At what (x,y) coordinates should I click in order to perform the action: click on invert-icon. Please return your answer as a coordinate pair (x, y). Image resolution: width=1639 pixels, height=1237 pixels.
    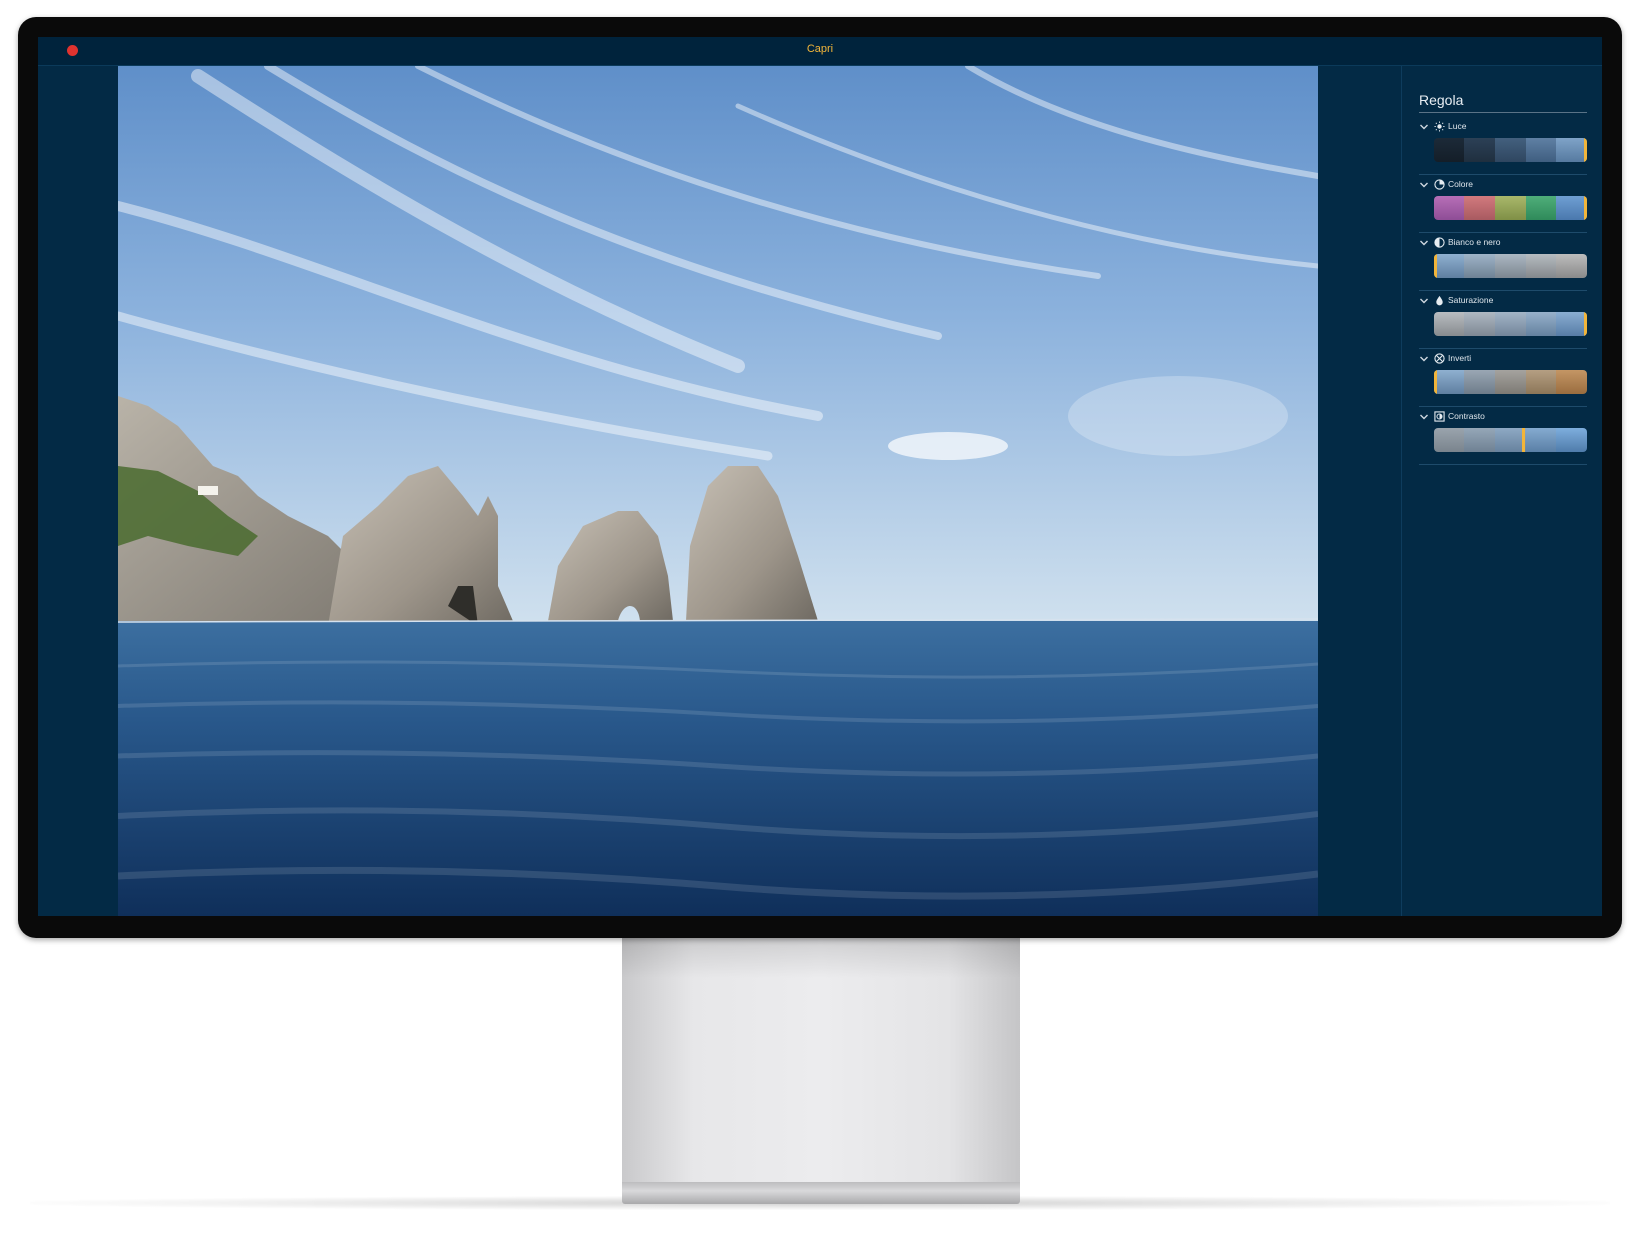
    Looking at the image, I should click on (1439, 358).